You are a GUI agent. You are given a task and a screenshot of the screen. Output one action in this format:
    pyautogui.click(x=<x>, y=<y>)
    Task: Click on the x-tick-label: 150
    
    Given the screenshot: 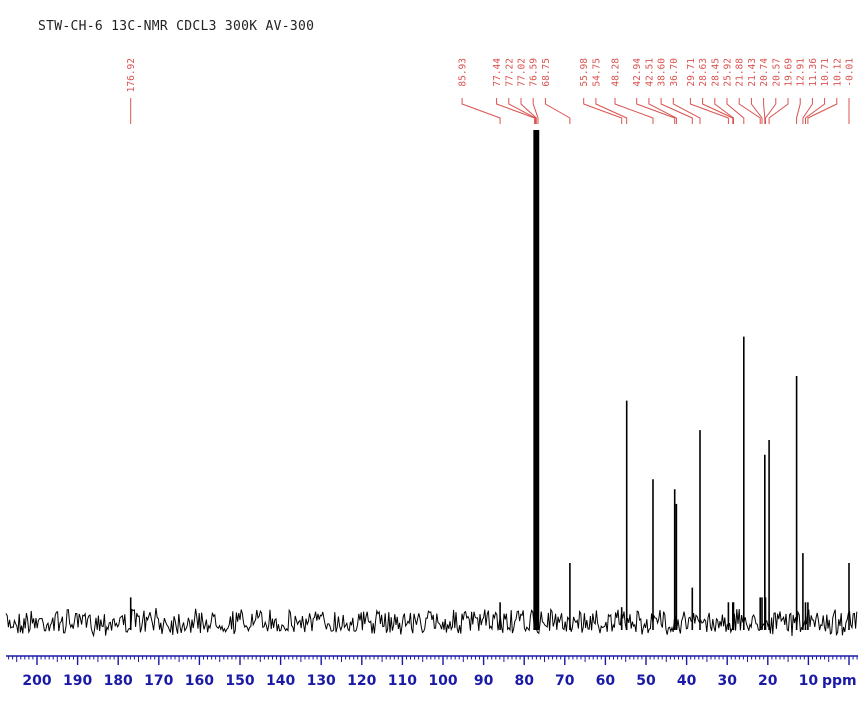 What is the action you would take?
    pyautogui.click(x=239, y=681)
    